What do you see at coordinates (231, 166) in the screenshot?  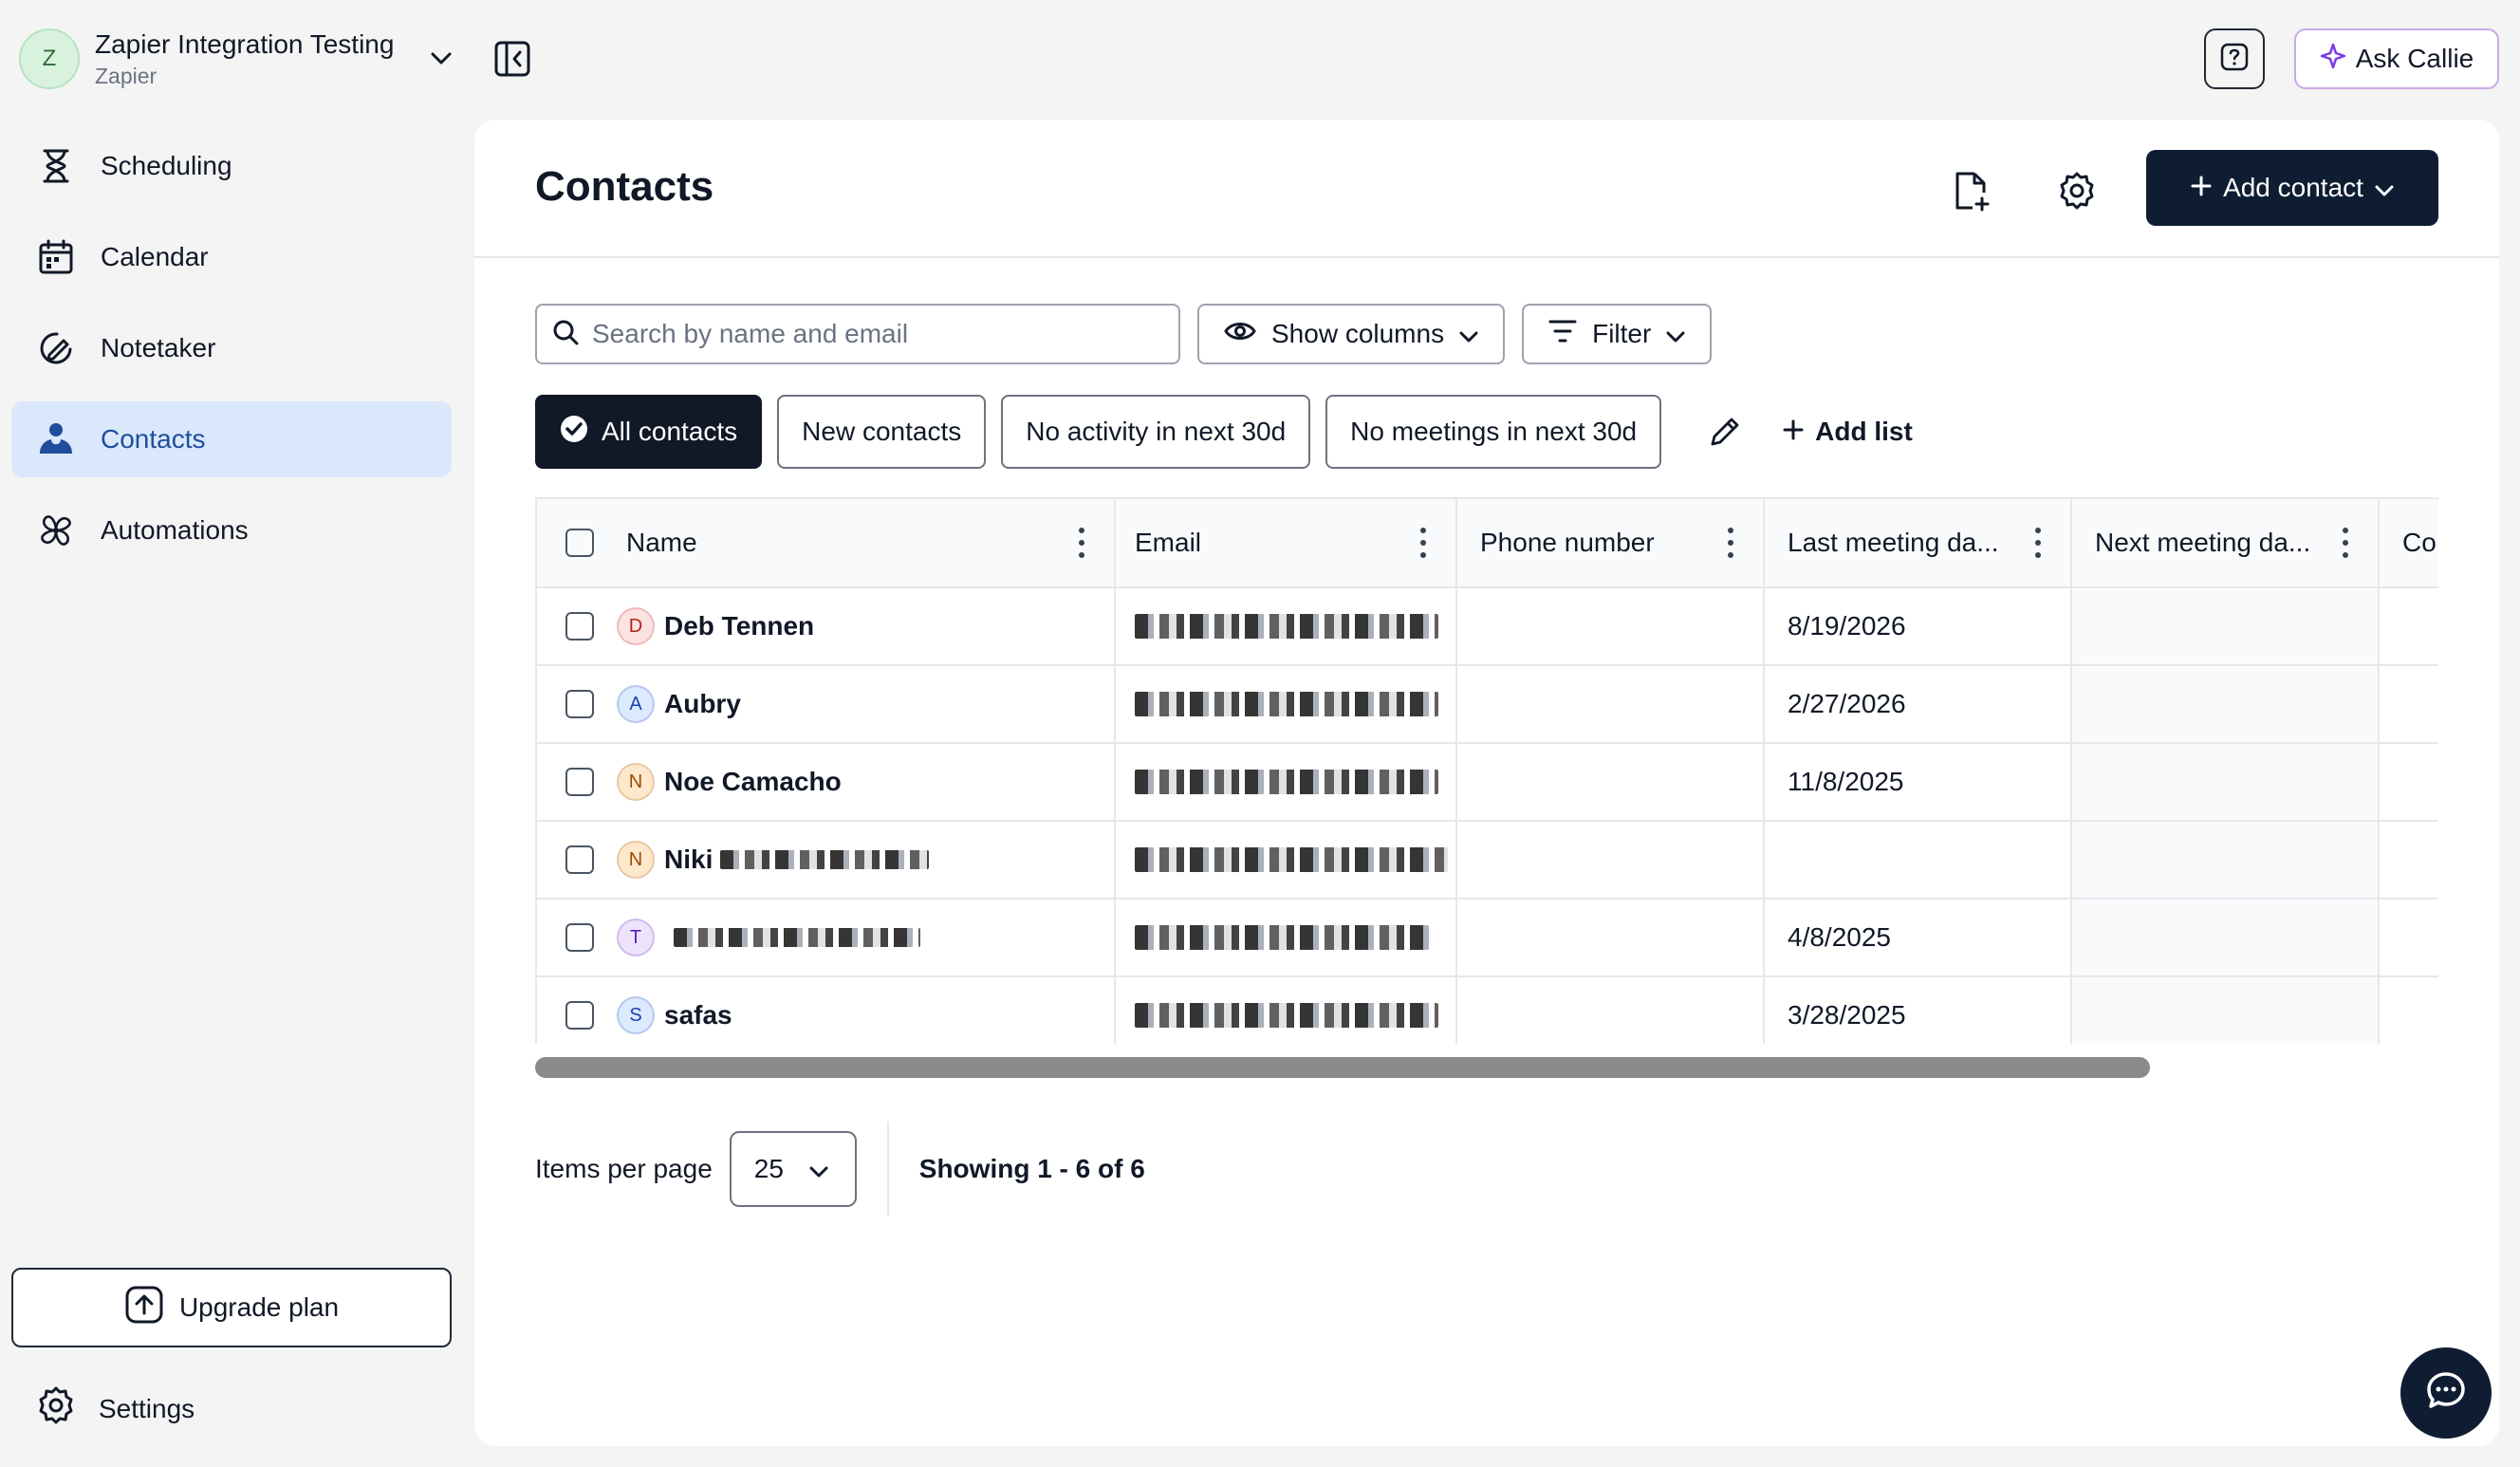 I see `sidebar-item-scheduling: Scheduling` at bounding box center [231, 166].